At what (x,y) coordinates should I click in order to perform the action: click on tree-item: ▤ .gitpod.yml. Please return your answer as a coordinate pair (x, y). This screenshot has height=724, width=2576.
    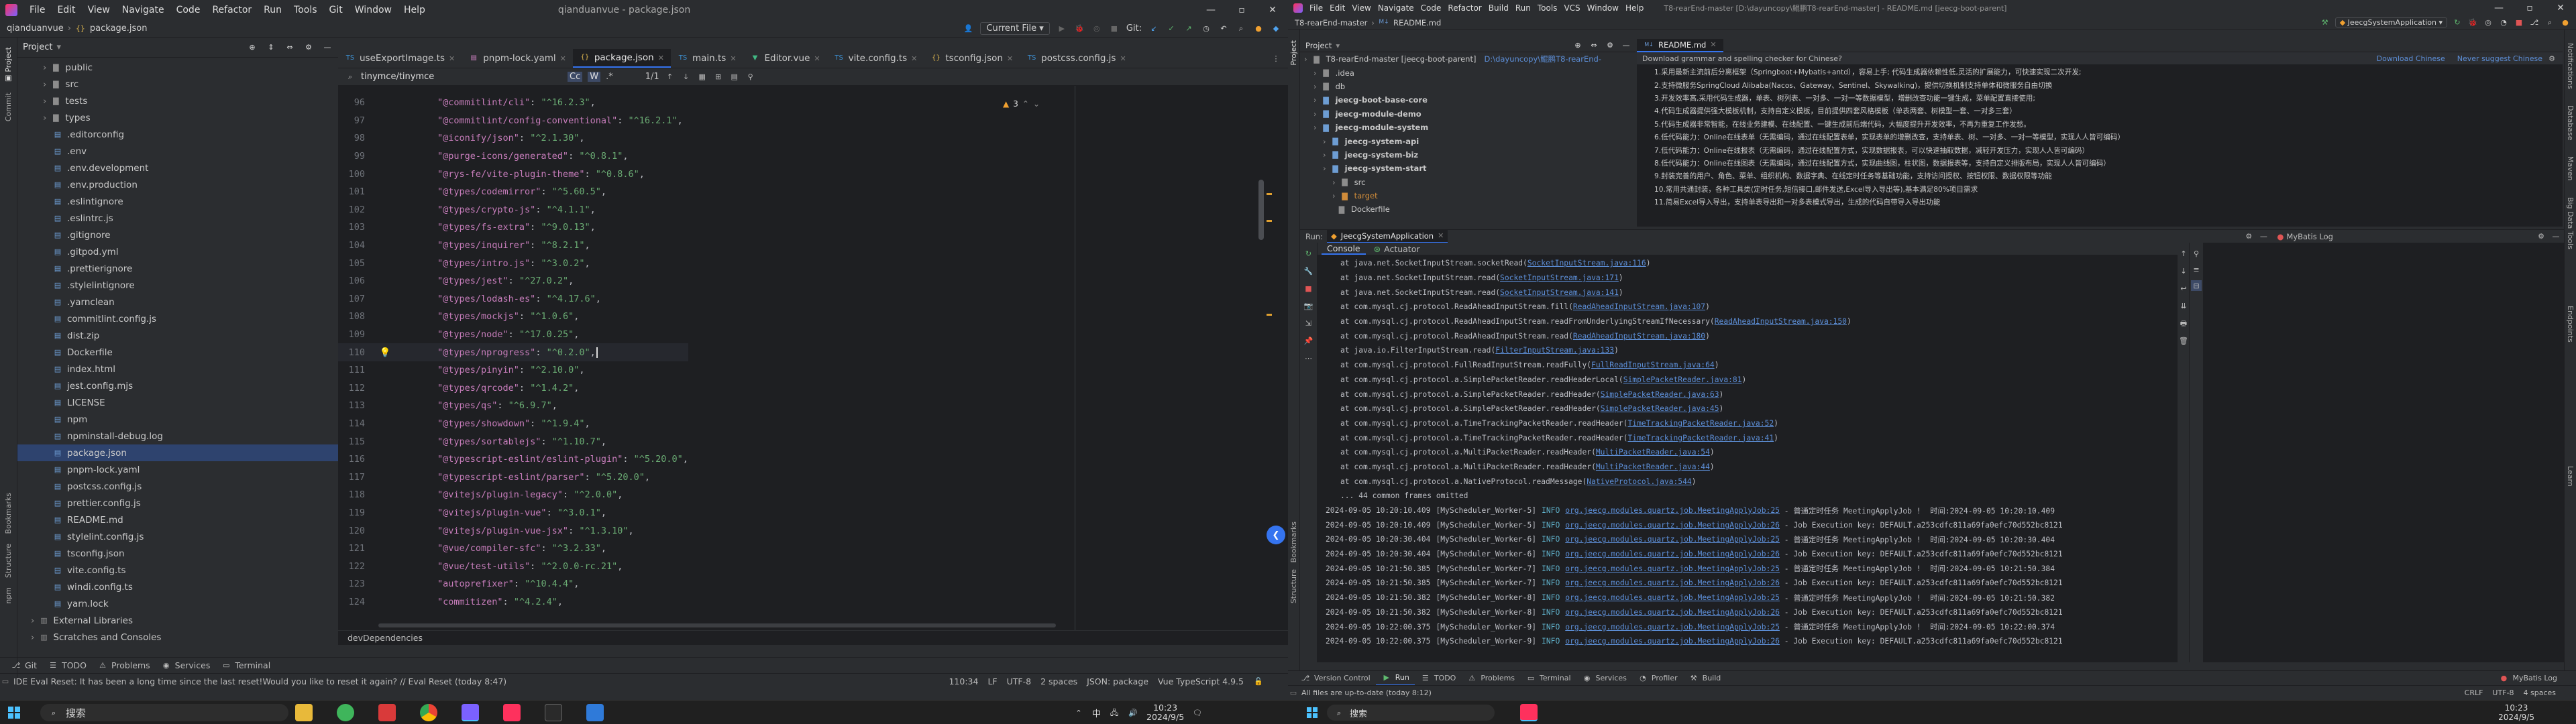
    Looking at the image, I should click on (177, 251).